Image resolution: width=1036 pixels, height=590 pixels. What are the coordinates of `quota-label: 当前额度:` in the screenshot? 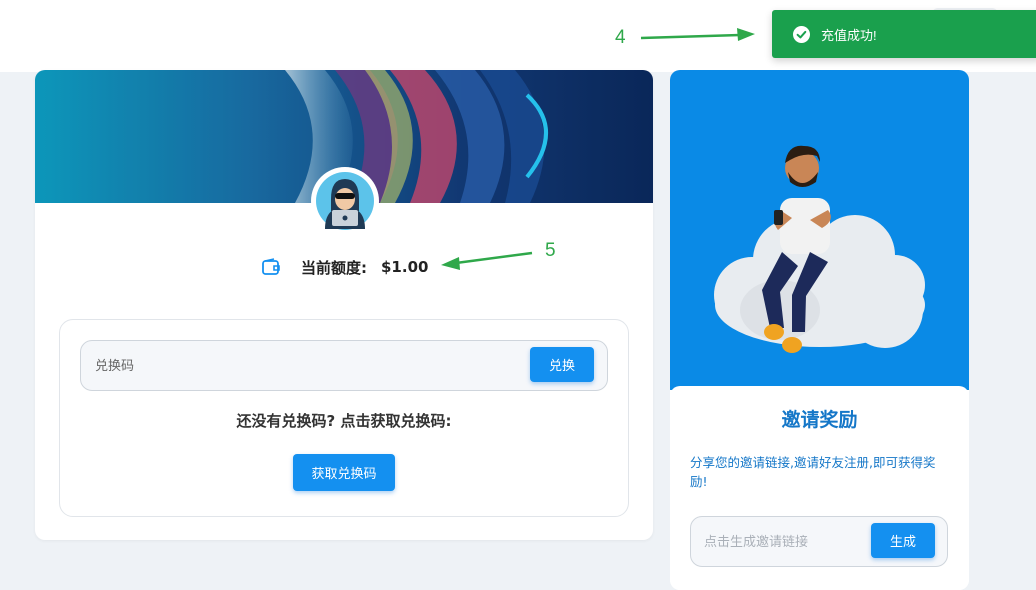 It's located at (334, 267).